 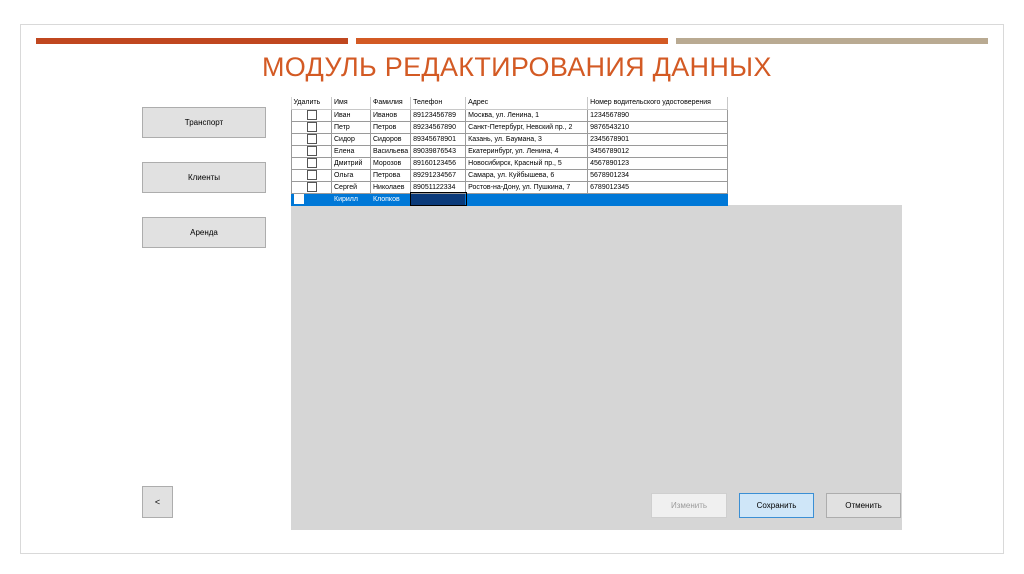 I want to click on cell-license: 1234567890, so click(x=658, y=115).